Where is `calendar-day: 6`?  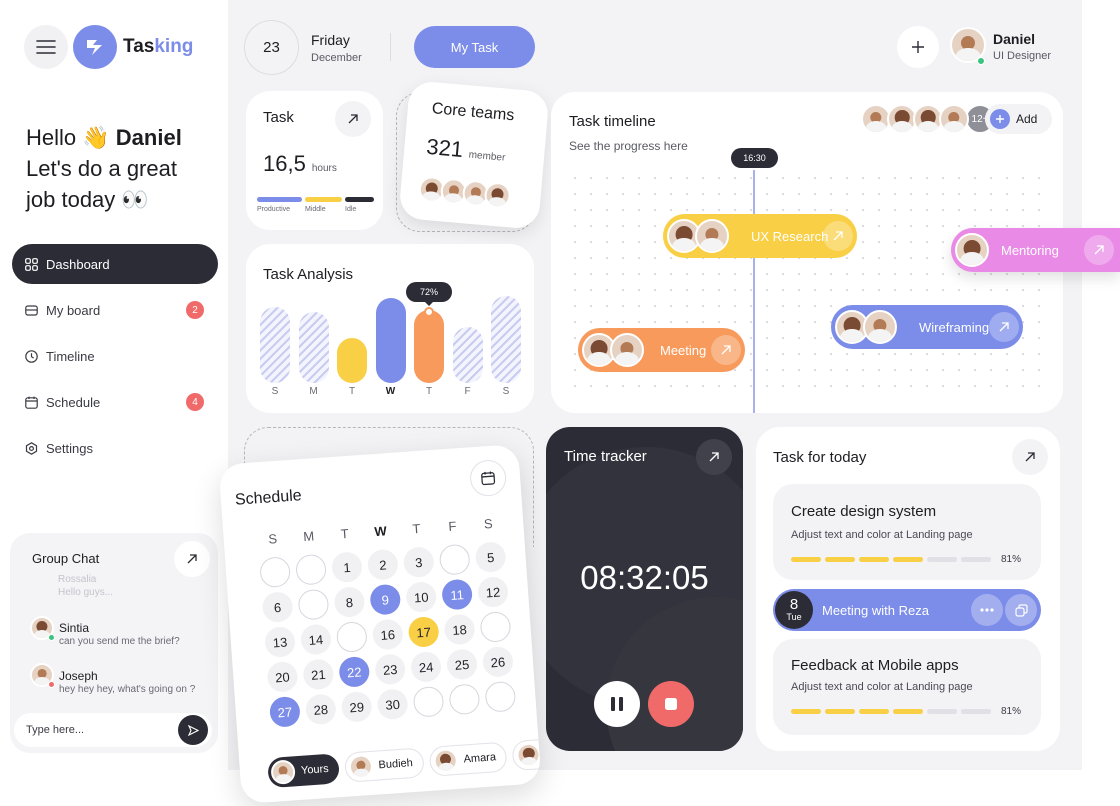
calendar-day: 6 is located at coordinates (277, 607).